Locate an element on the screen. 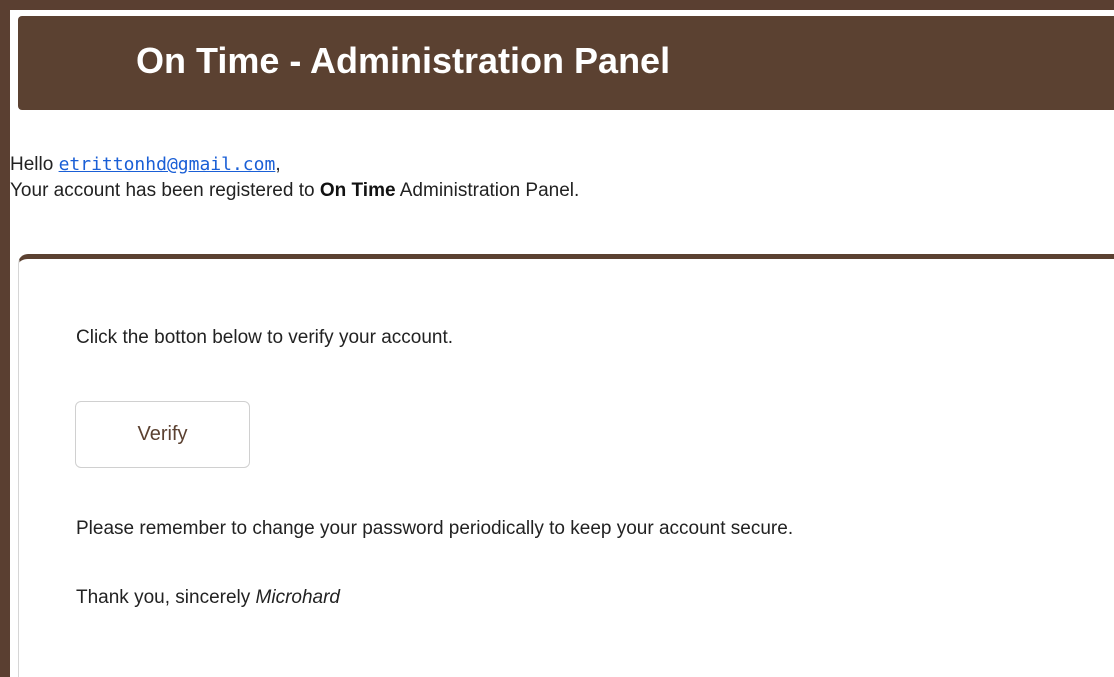  thanks-text: Thank you, sincerely is located at coordinates (166, 597).